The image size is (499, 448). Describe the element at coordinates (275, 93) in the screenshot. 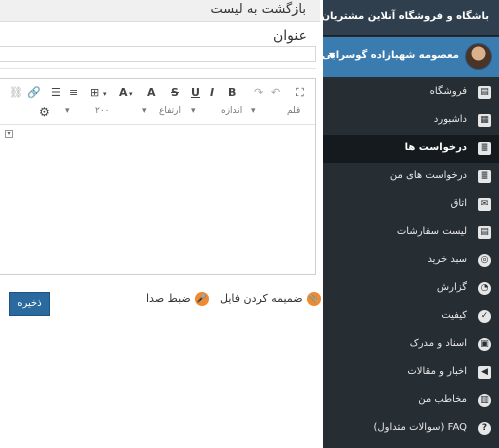

I see `undo-icon: ↶` at that location.